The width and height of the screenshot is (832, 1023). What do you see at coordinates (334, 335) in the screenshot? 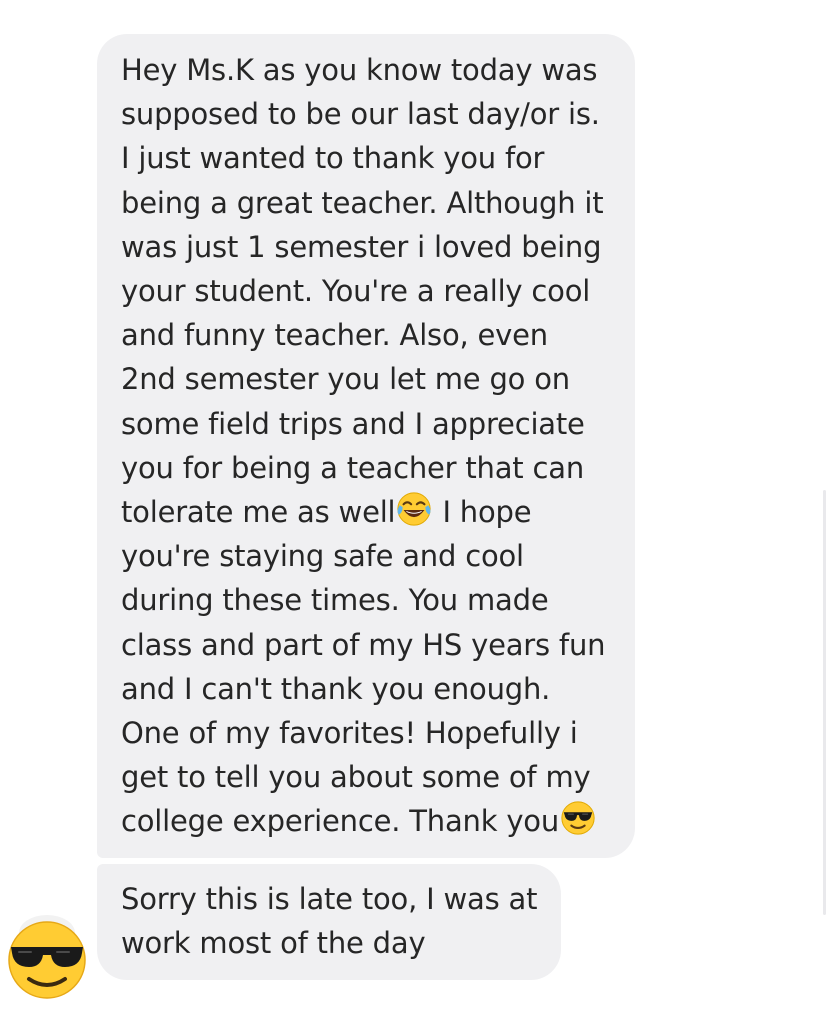
I see `message-line: and funny teacher. Also, even` at bounding box center [334, 335].